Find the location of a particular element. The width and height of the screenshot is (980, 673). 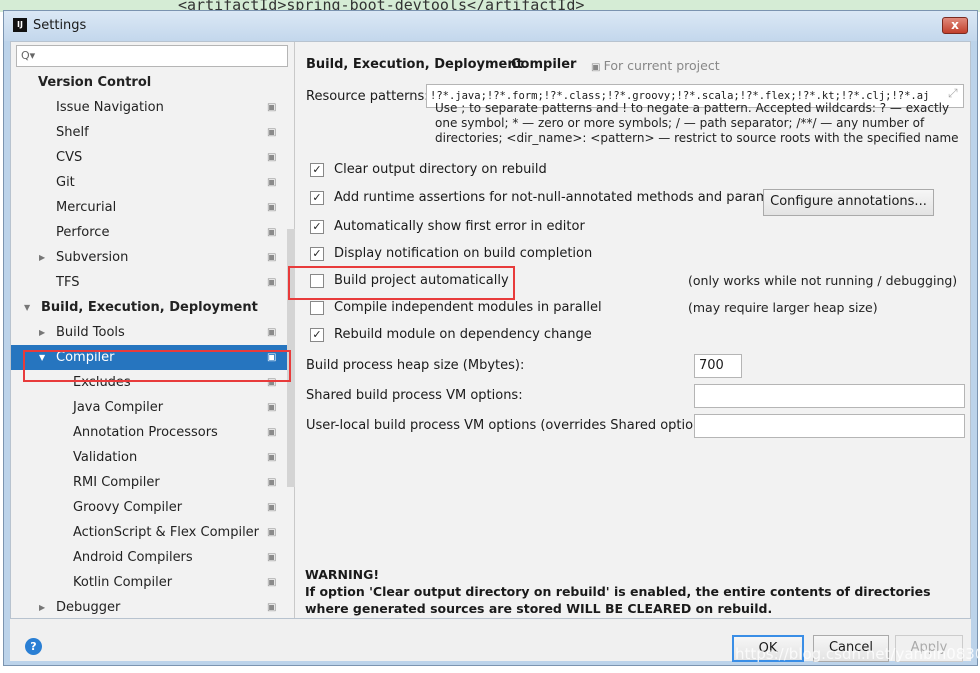

watermark: https://blog.csdn.net/yanbin0830 is located at coordinates (857, 654).